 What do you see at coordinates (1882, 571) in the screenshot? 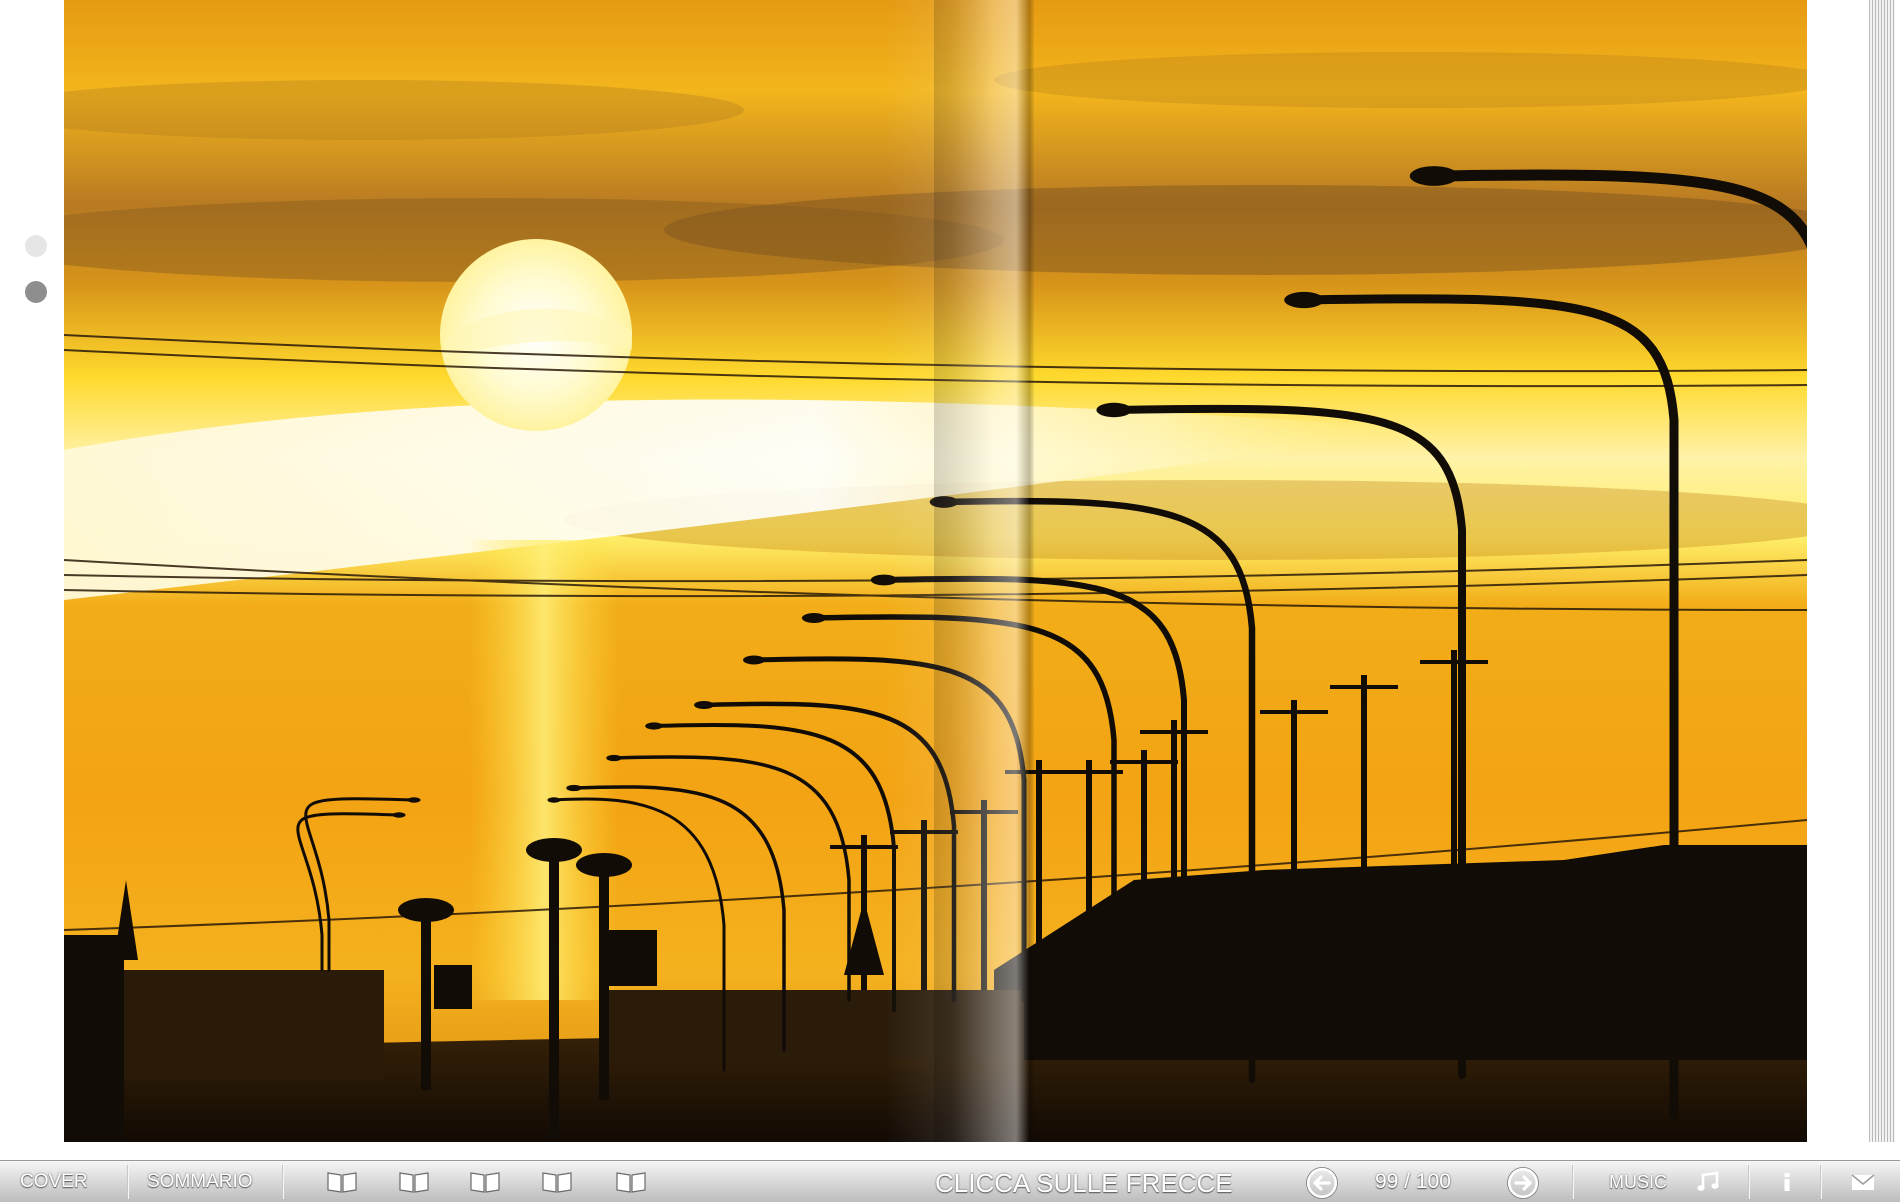
I see `page-edge-lines` at bounding box center [1882, 571].